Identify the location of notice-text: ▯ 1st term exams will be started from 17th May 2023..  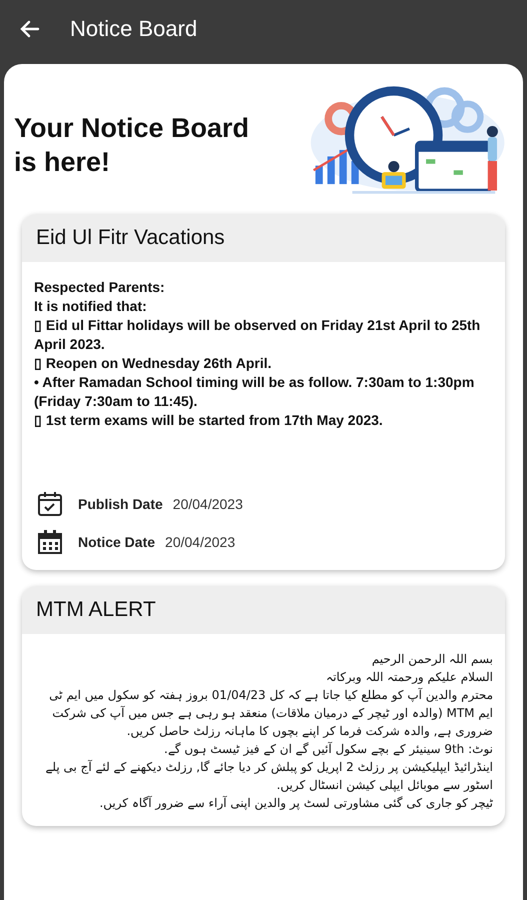
(209, 420).